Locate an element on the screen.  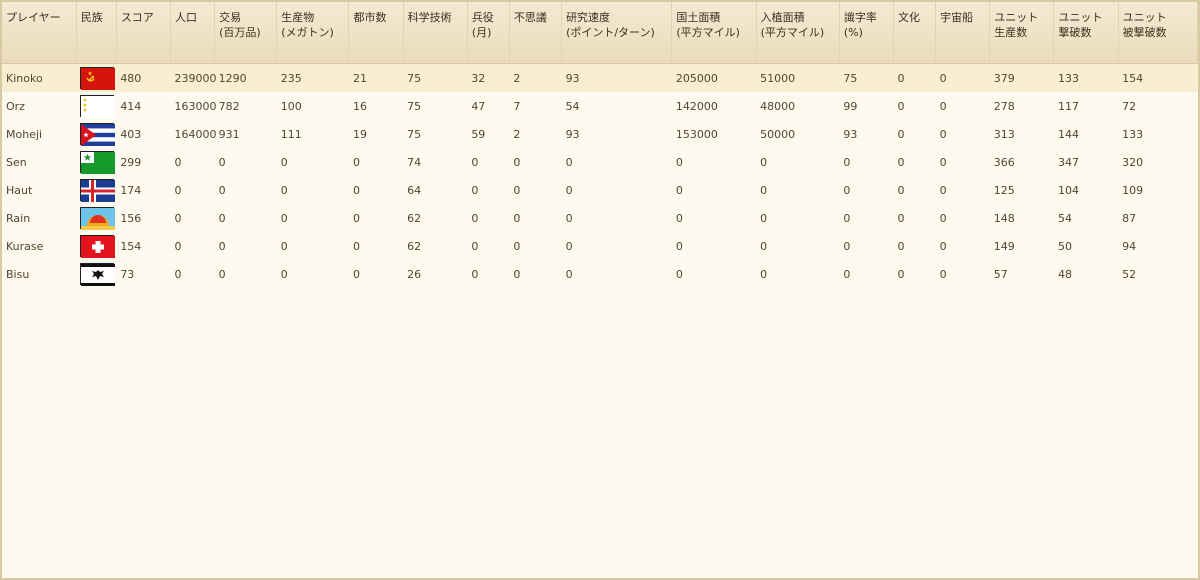
column-header-label: (ポイント/ターン) is located at coordinates (610, 32).